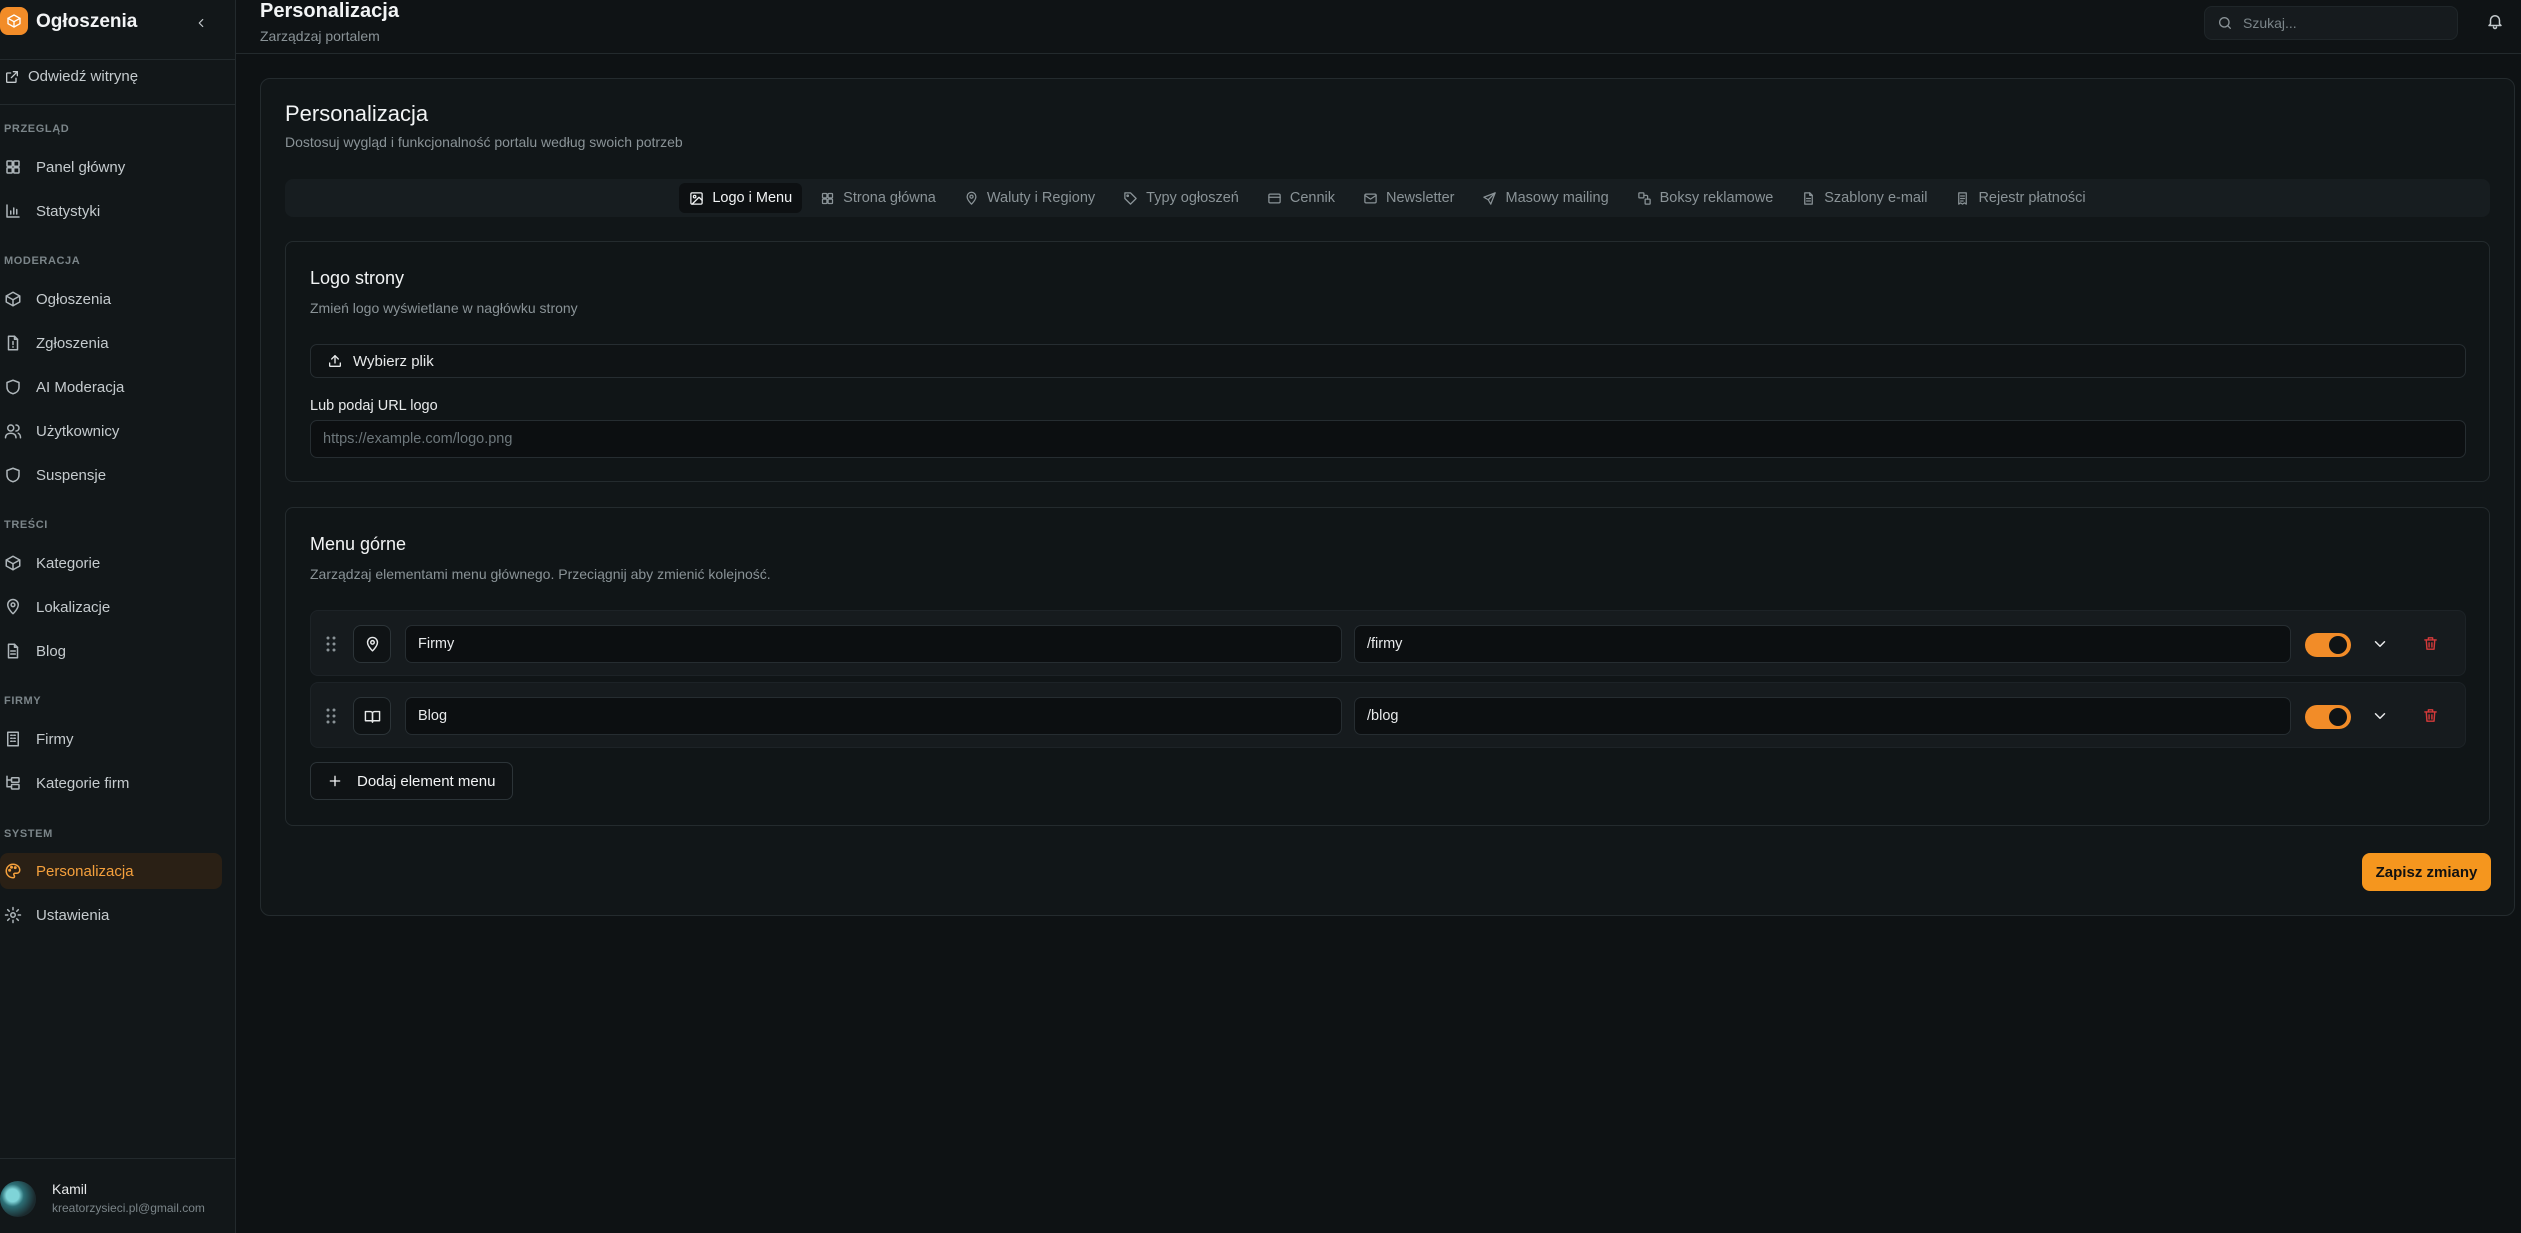 The height and width of the screenshot is (1233, 2521). I want to click on sidebar-item-label: Ogłoszenia, so click(74, 299).